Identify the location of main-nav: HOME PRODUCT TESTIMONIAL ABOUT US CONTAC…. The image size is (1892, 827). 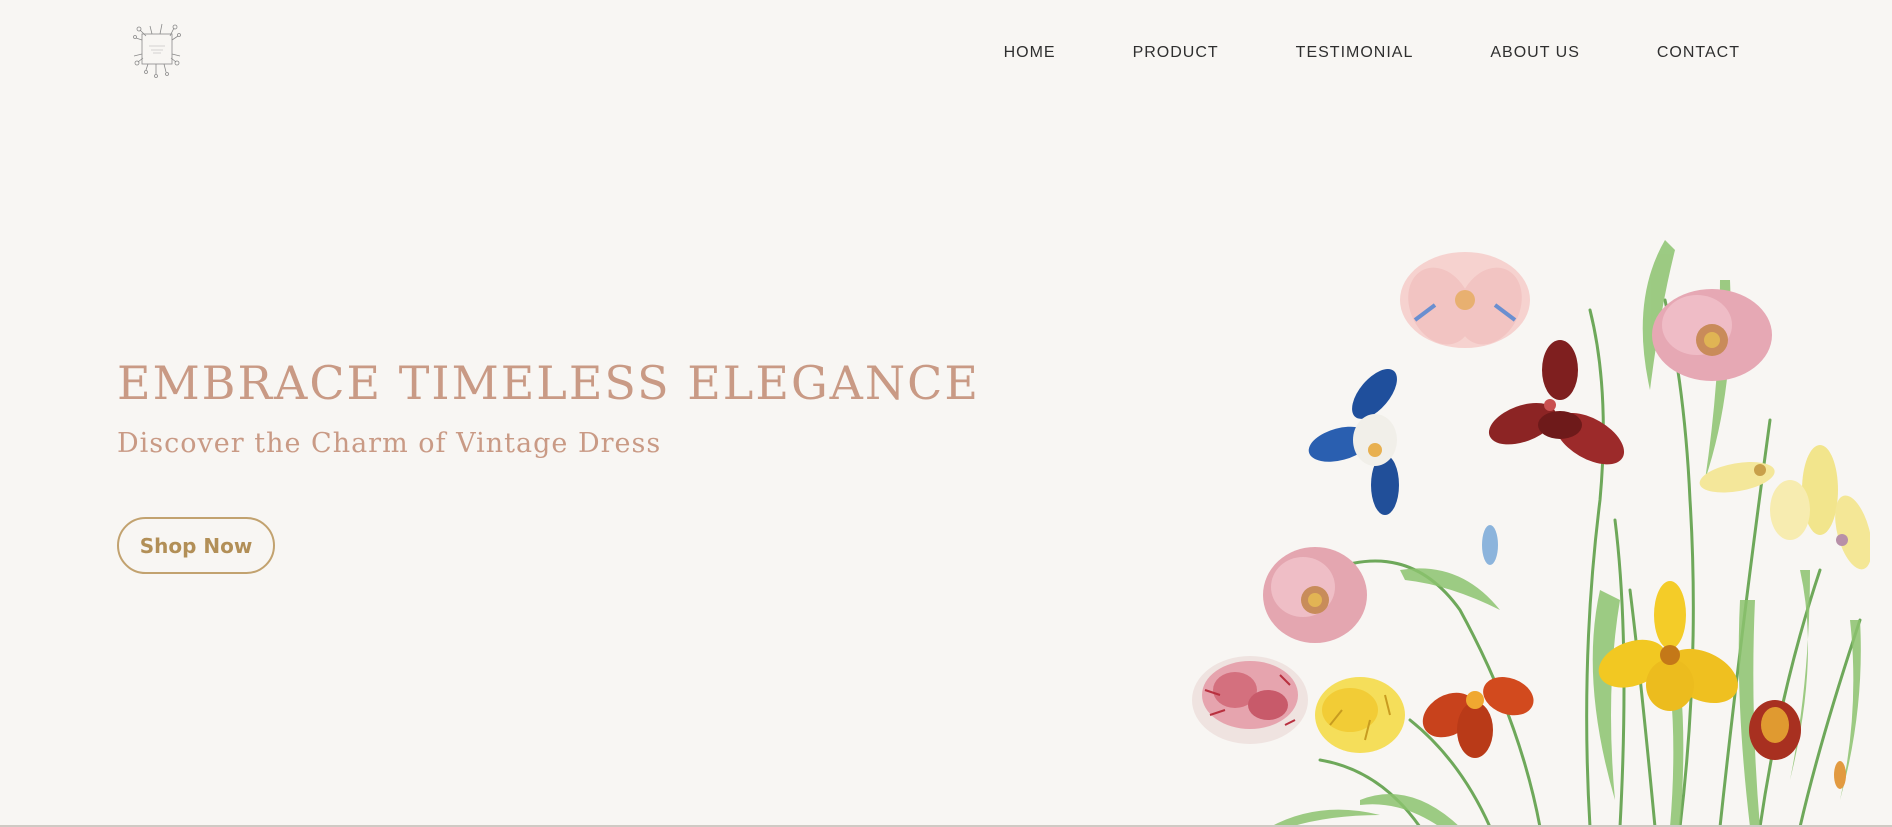
(1333, 53).